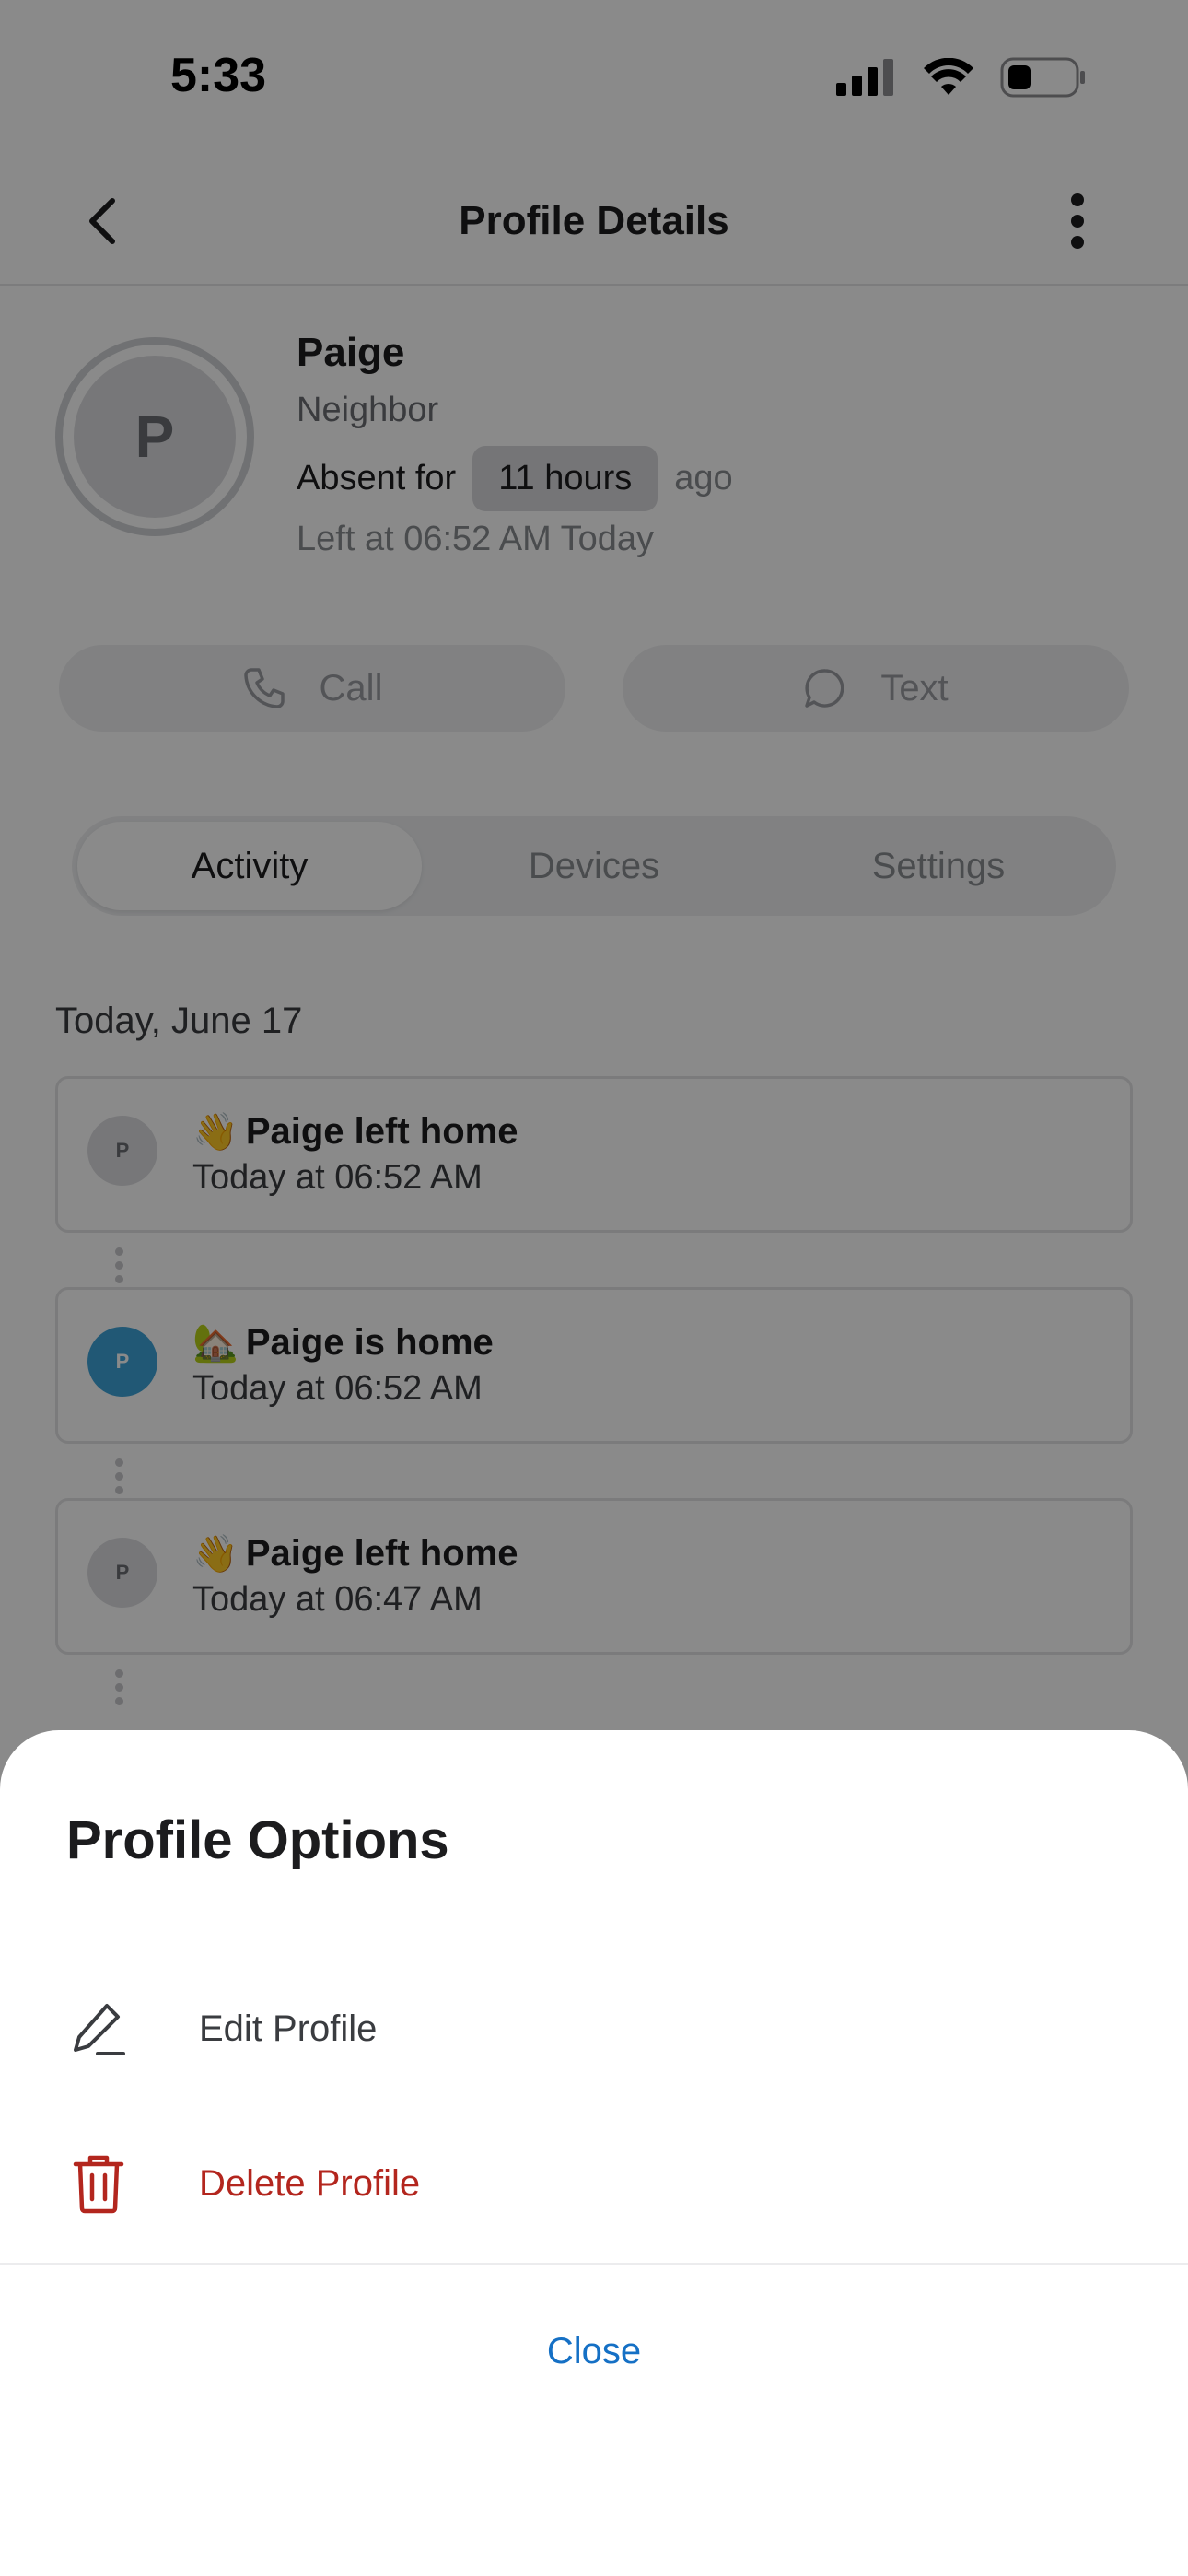  I want to click on edit-profile-label: Edit Profile, so click(288, 2029).